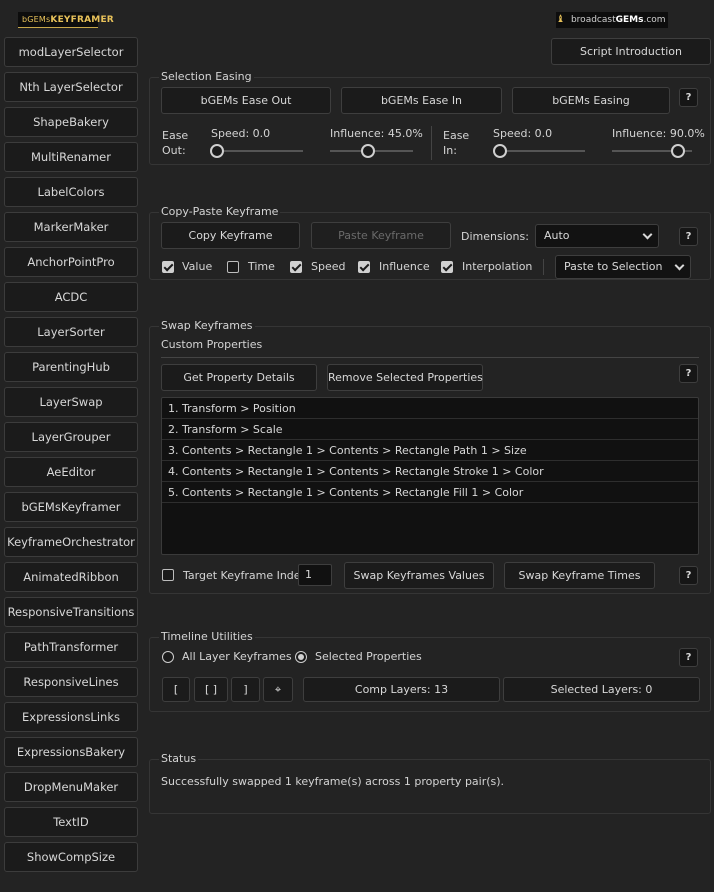  What do you see at coordinates (381, 235) in the screenshot?
I see `paste-keyframe-button: Paste Keyframe` at bounding box center [381, 235].